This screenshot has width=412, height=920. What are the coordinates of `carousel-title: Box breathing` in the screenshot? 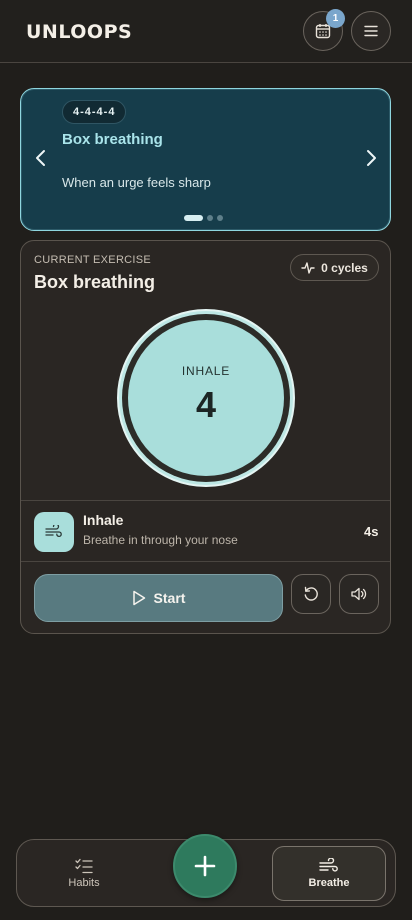 It's located at (112, 139).